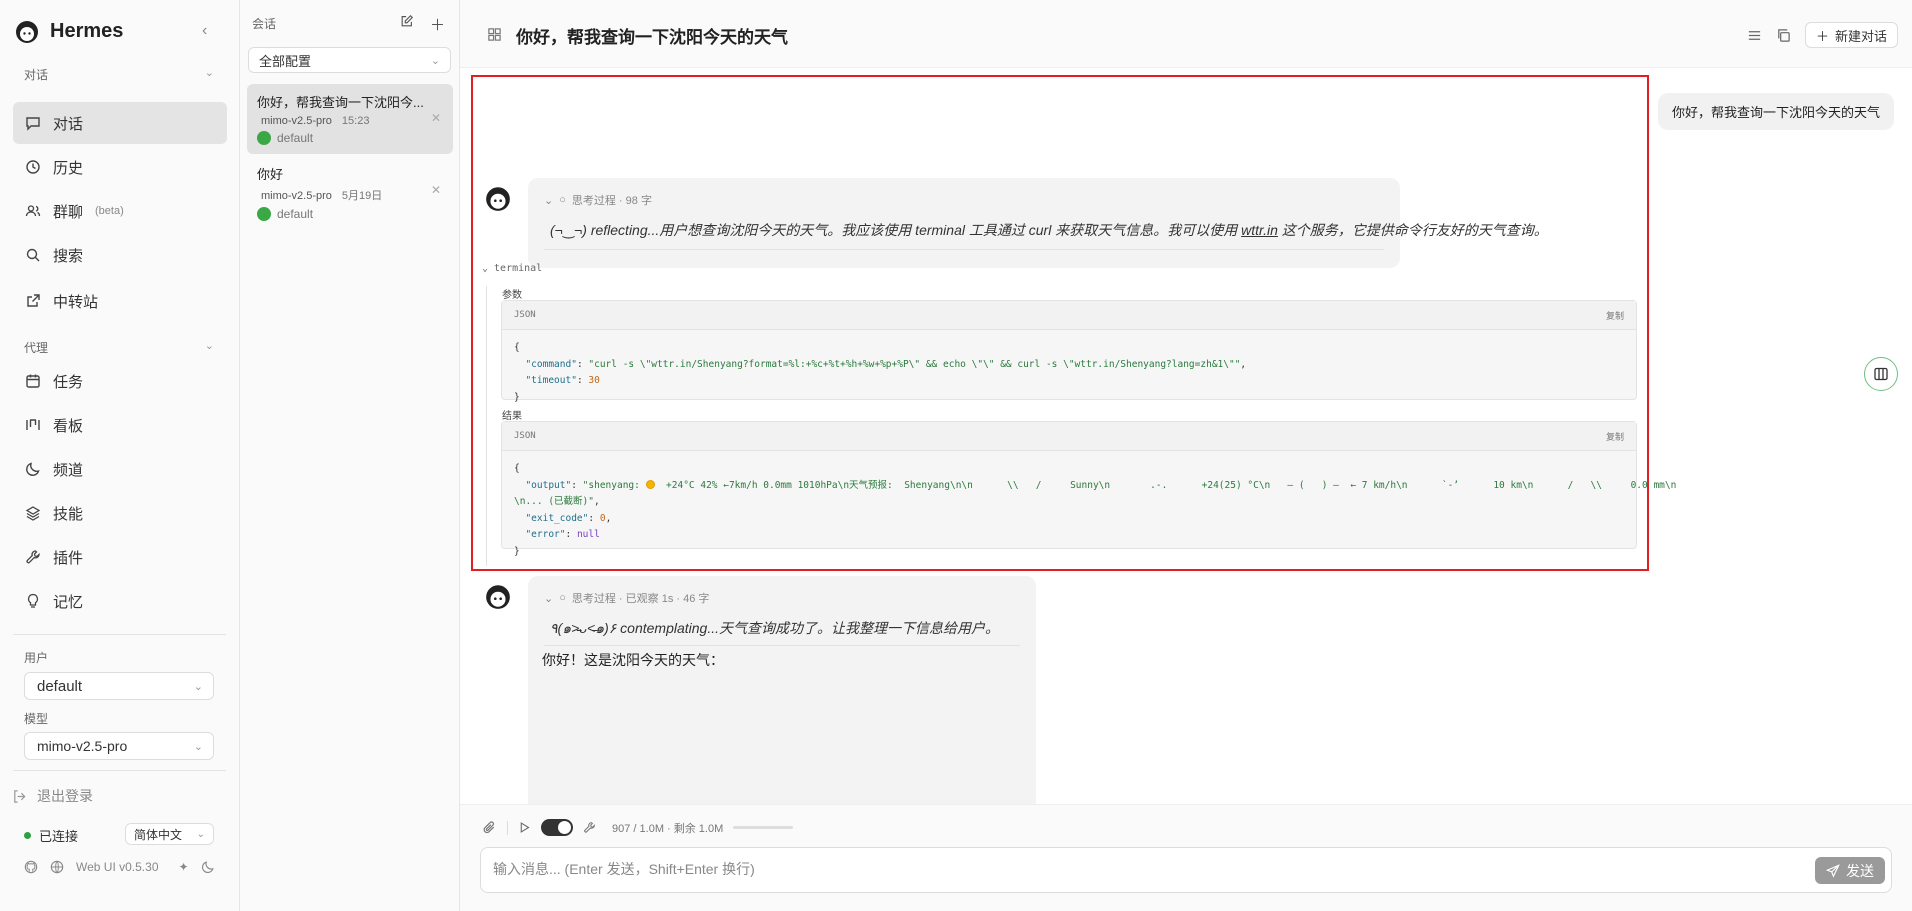 Image resolution: width=1912 pixels, height=911 pixels. I want to click on search-icon, so click(33, 255).